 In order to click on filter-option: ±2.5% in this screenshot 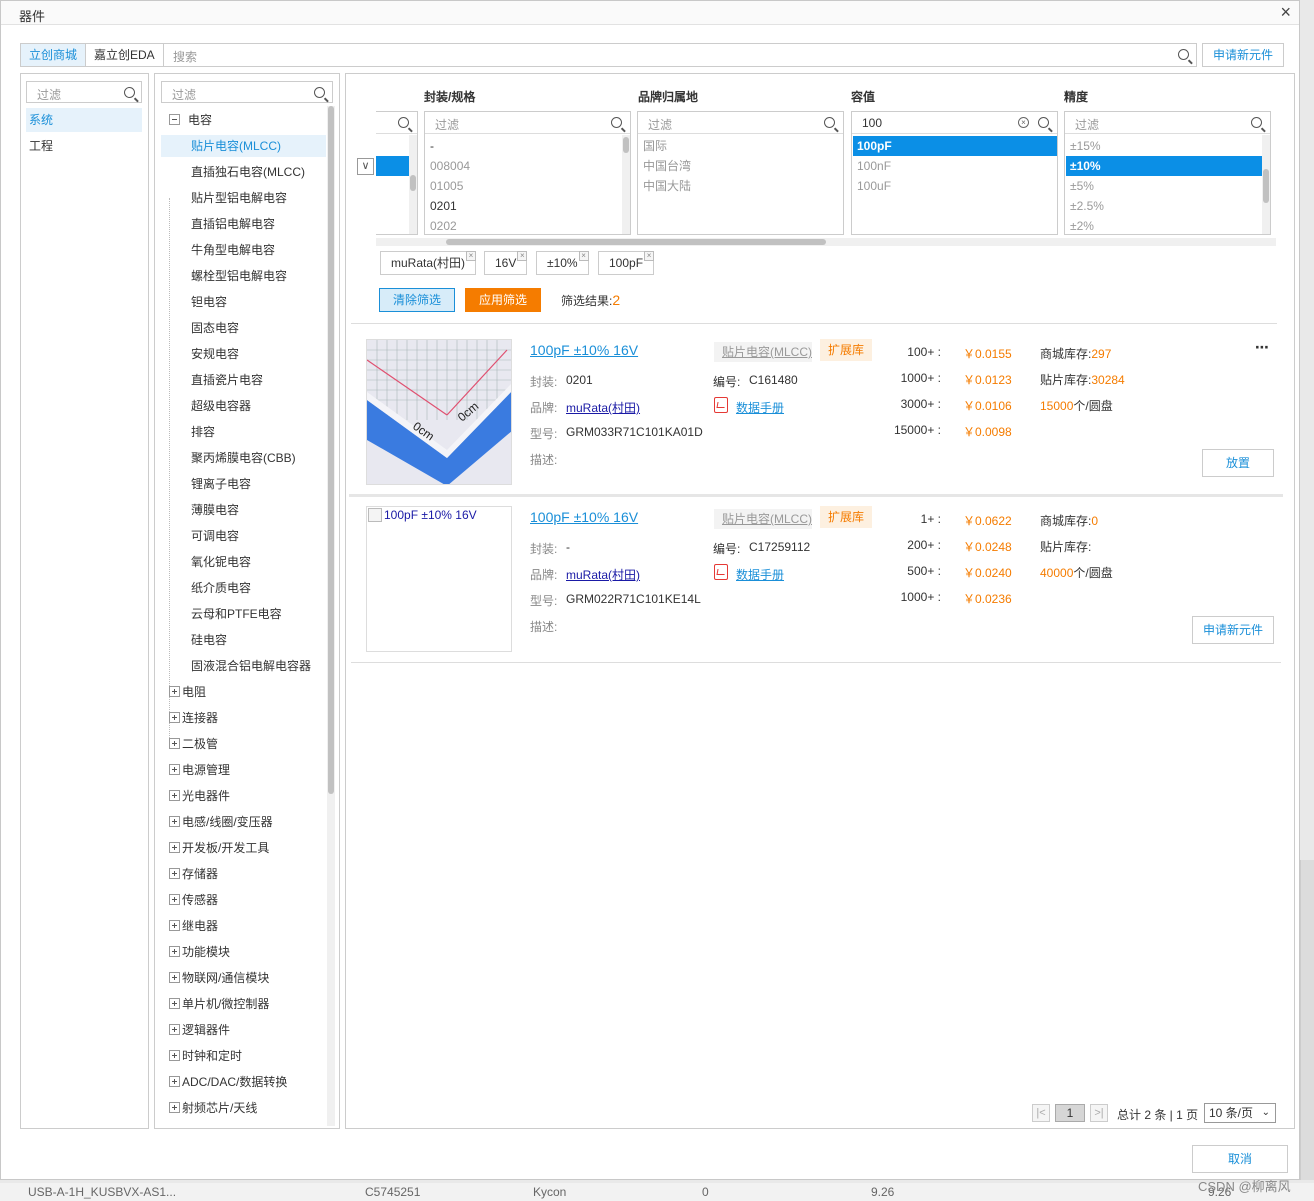, I will do `click(1164, 206)`.